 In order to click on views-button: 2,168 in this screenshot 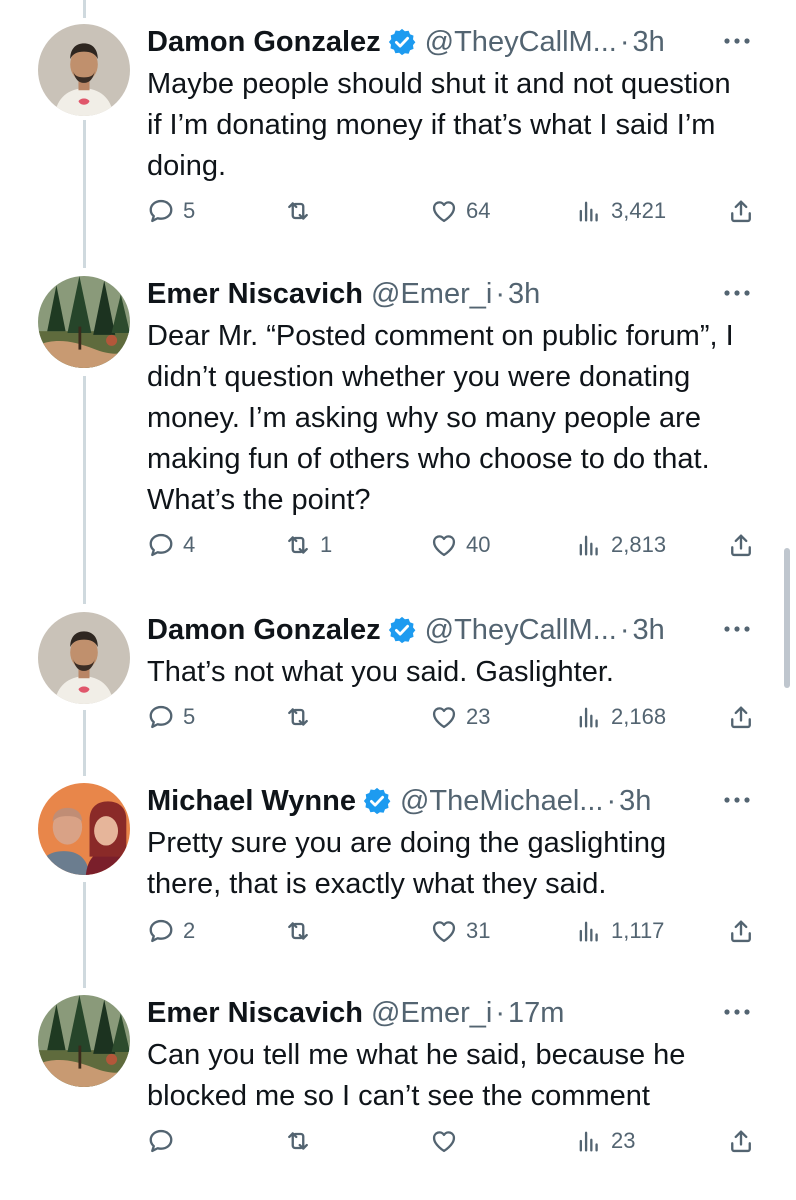, I will do `click(620, 717)`.